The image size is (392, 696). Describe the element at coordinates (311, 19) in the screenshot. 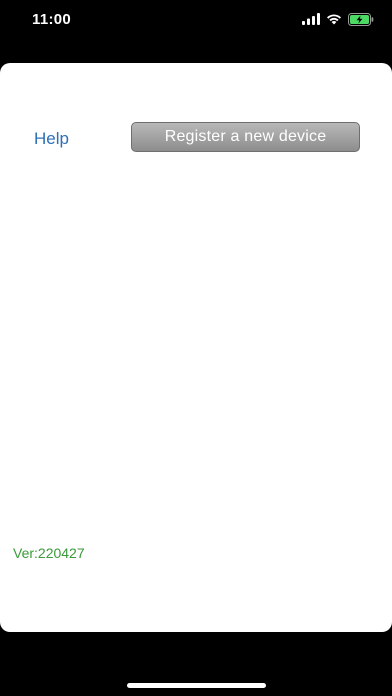

I see `signal-icon` at that location.